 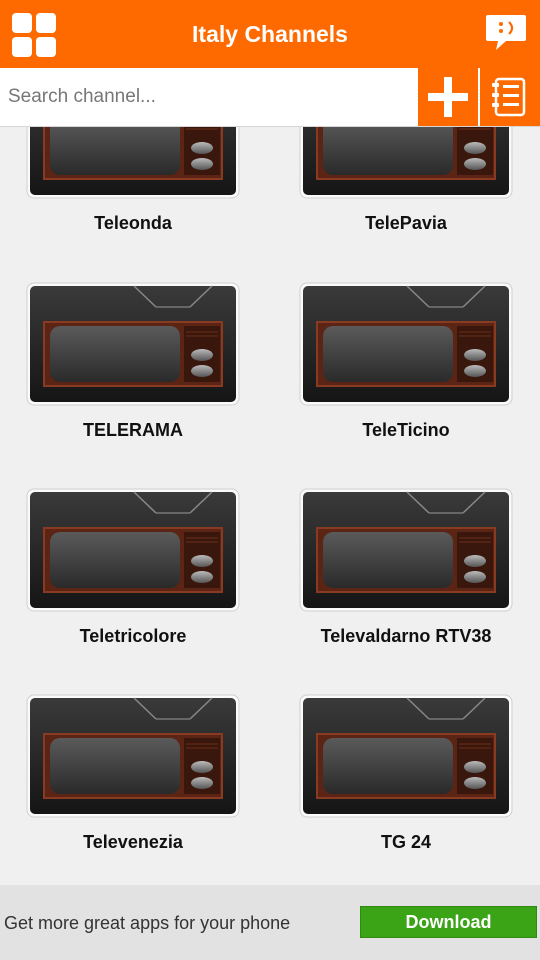 I want to click on top-bar: Italy Channels, so click(x=270, y=34).